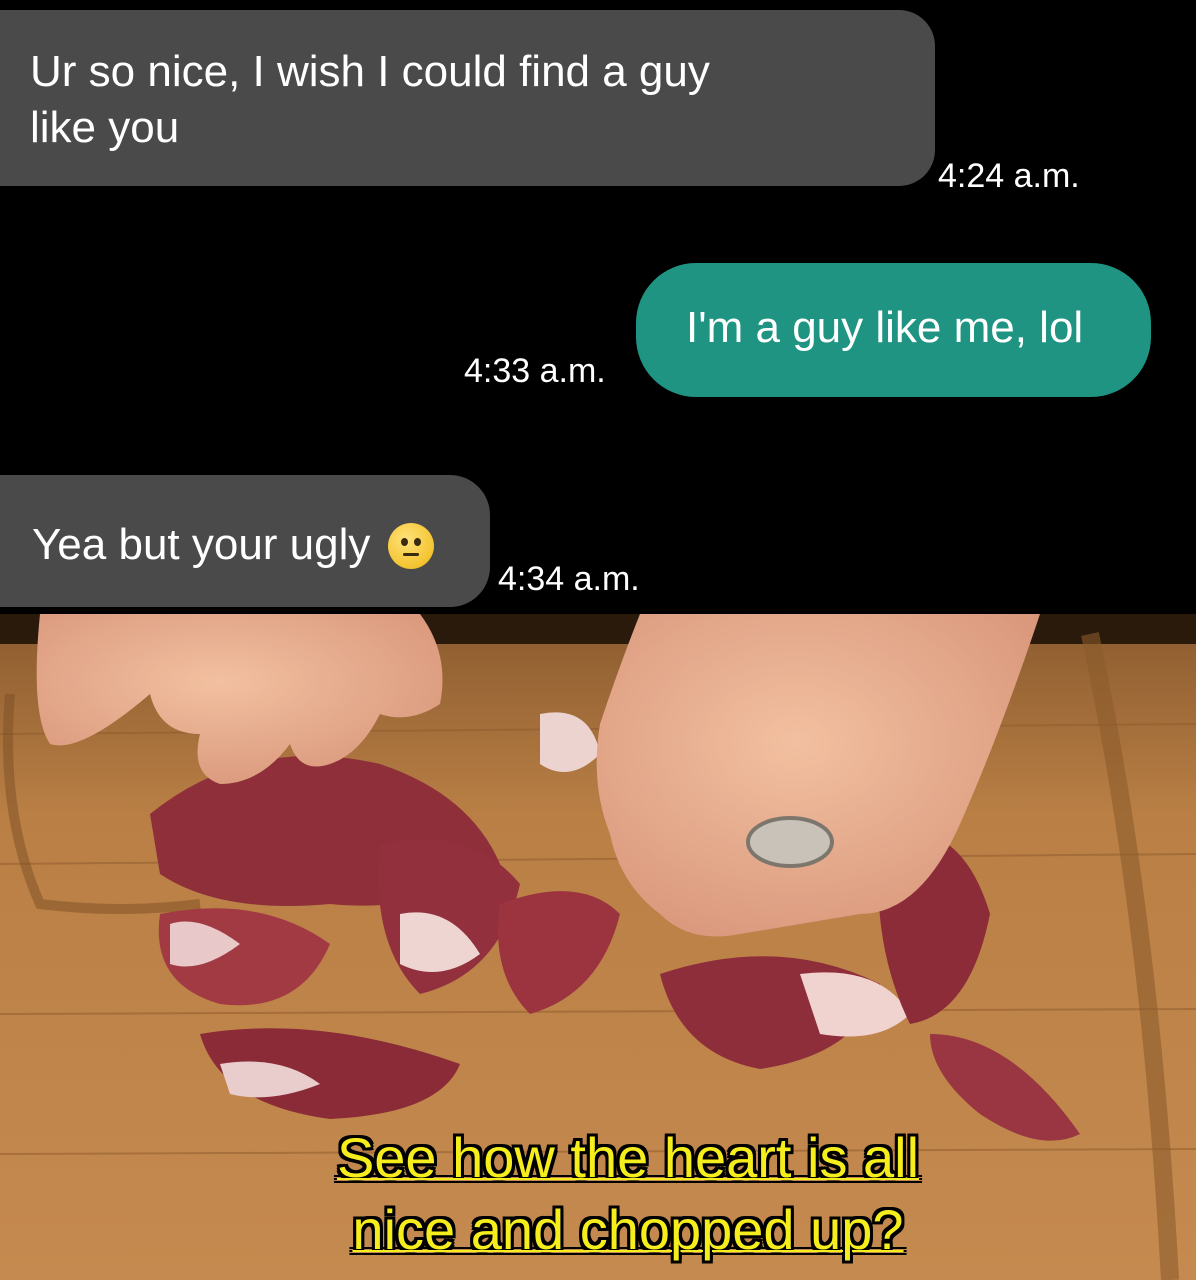 The width and height of the screenshot is (1196, 1280). What do you see at coordinates (535, 371) in the screenshot?
I see `message-timestamp: 4:33 a.m.` at bounding box center [535, 371].